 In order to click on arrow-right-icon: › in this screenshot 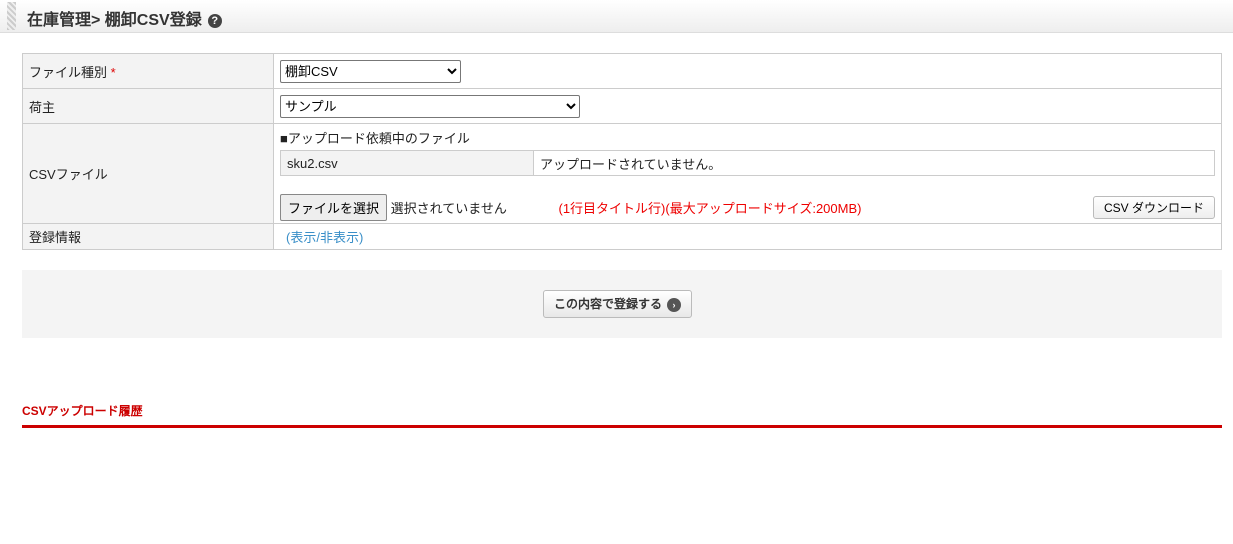, I will do `click(674, 305)`.